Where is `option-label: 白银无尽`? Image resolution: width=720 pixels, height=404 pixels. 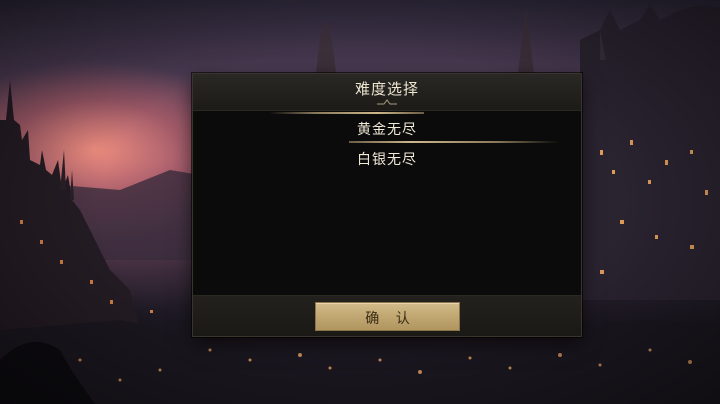 option-label: 白银无尽 is located at coordinates (387, 160).